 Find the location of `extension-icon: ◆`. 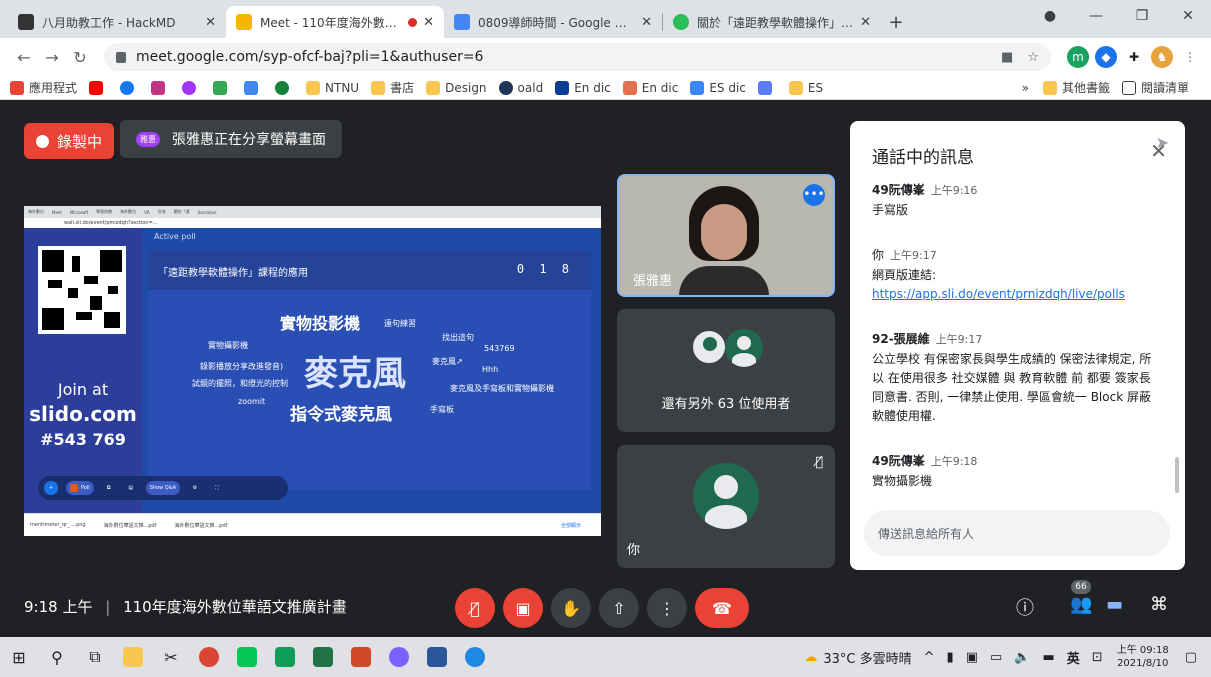

extension-icon: ◆ is located at coordinates (1106, 57).